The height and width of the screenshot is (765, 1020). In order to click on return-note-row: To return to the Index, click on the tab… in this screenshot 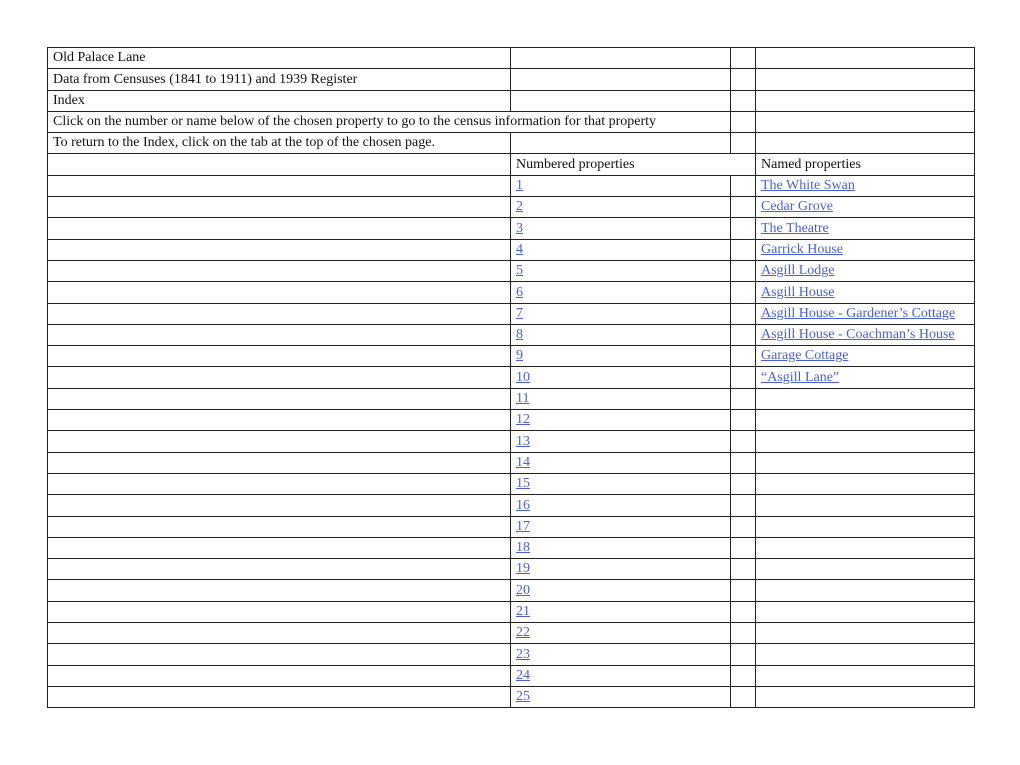, I will do `click(511, 143)`.